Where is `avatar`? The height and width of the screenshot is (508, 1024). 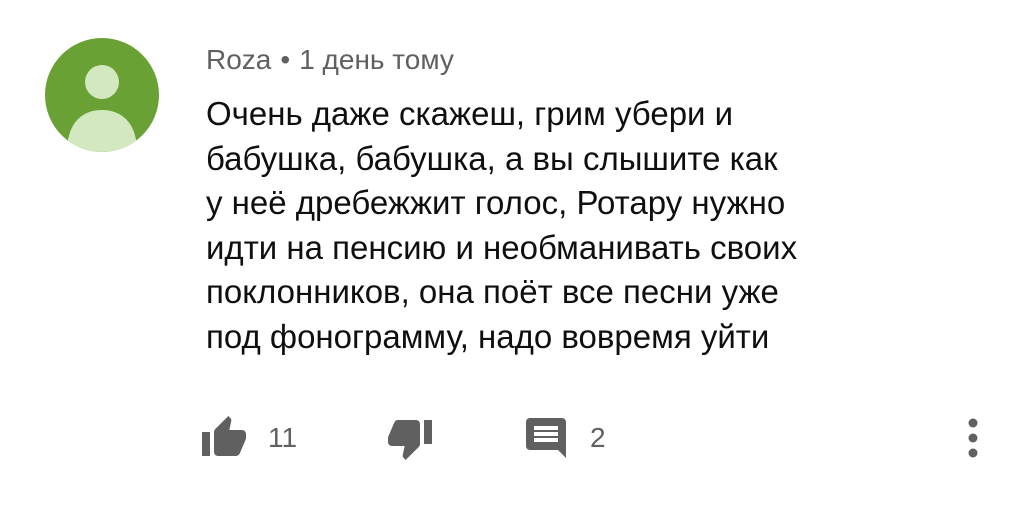
avatar is located at coordinates (102, 95).